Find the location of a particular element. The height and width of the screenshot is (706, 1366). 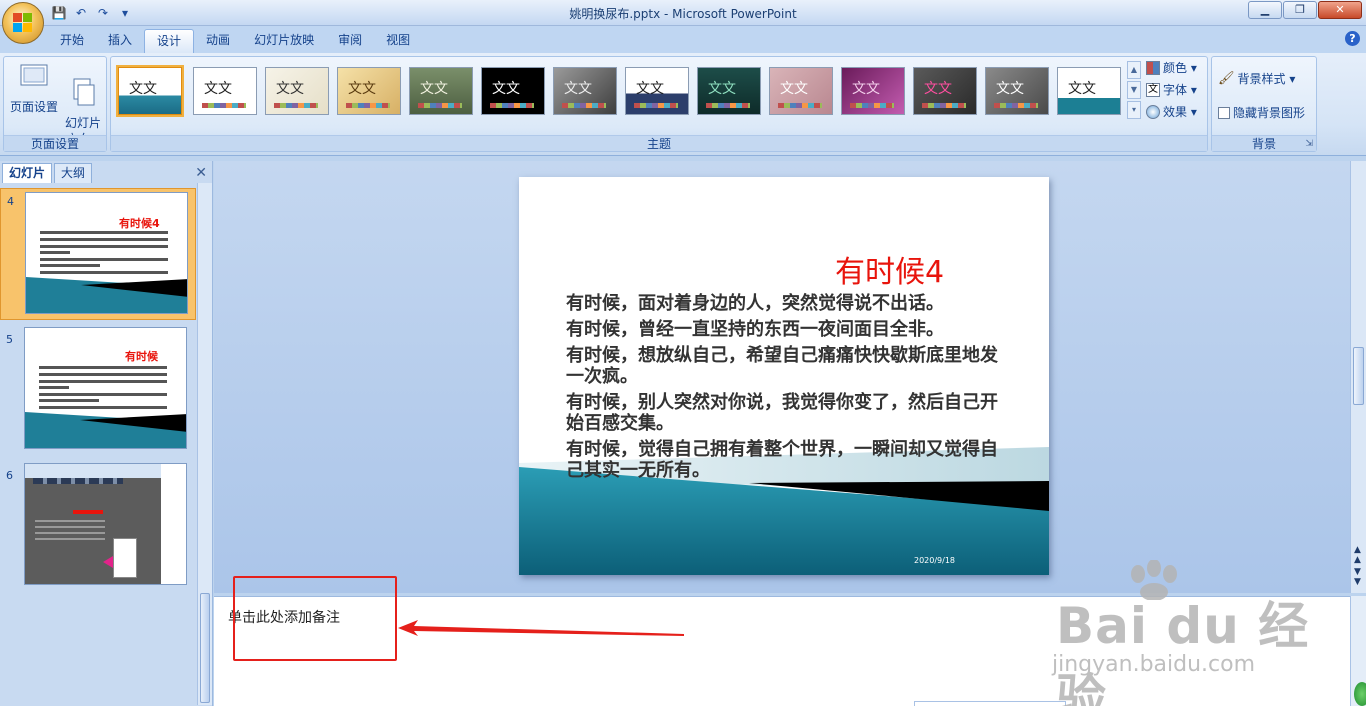

slide-thumbnail-preview: 有时候4 is located at coordinates (106, 253).